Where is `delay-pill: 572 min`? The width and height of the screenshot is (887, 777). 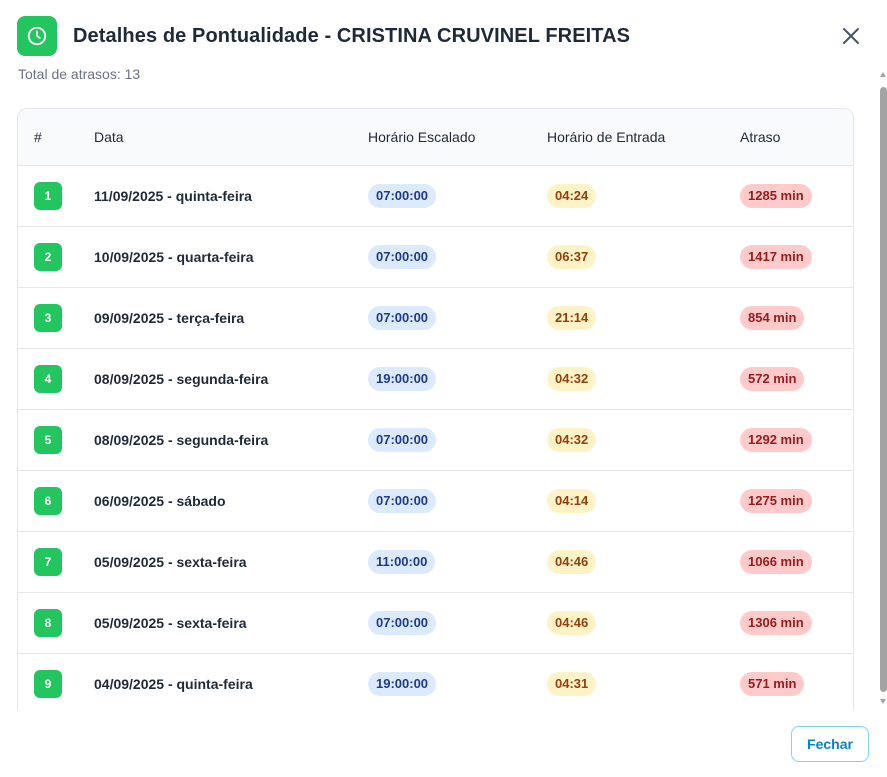 delay-pill: 572 min is located at coordinates (772, 379).